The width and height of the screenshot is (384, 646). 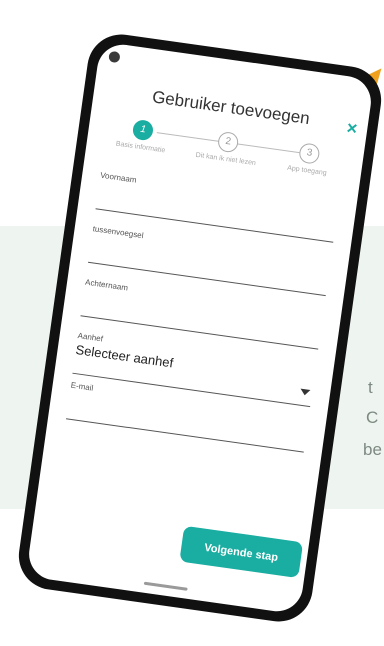 What do you see at coordinates (140, 147) in the screenshot?
I see `step-1-label: Basis informatie` at bounding box center [140, 147].